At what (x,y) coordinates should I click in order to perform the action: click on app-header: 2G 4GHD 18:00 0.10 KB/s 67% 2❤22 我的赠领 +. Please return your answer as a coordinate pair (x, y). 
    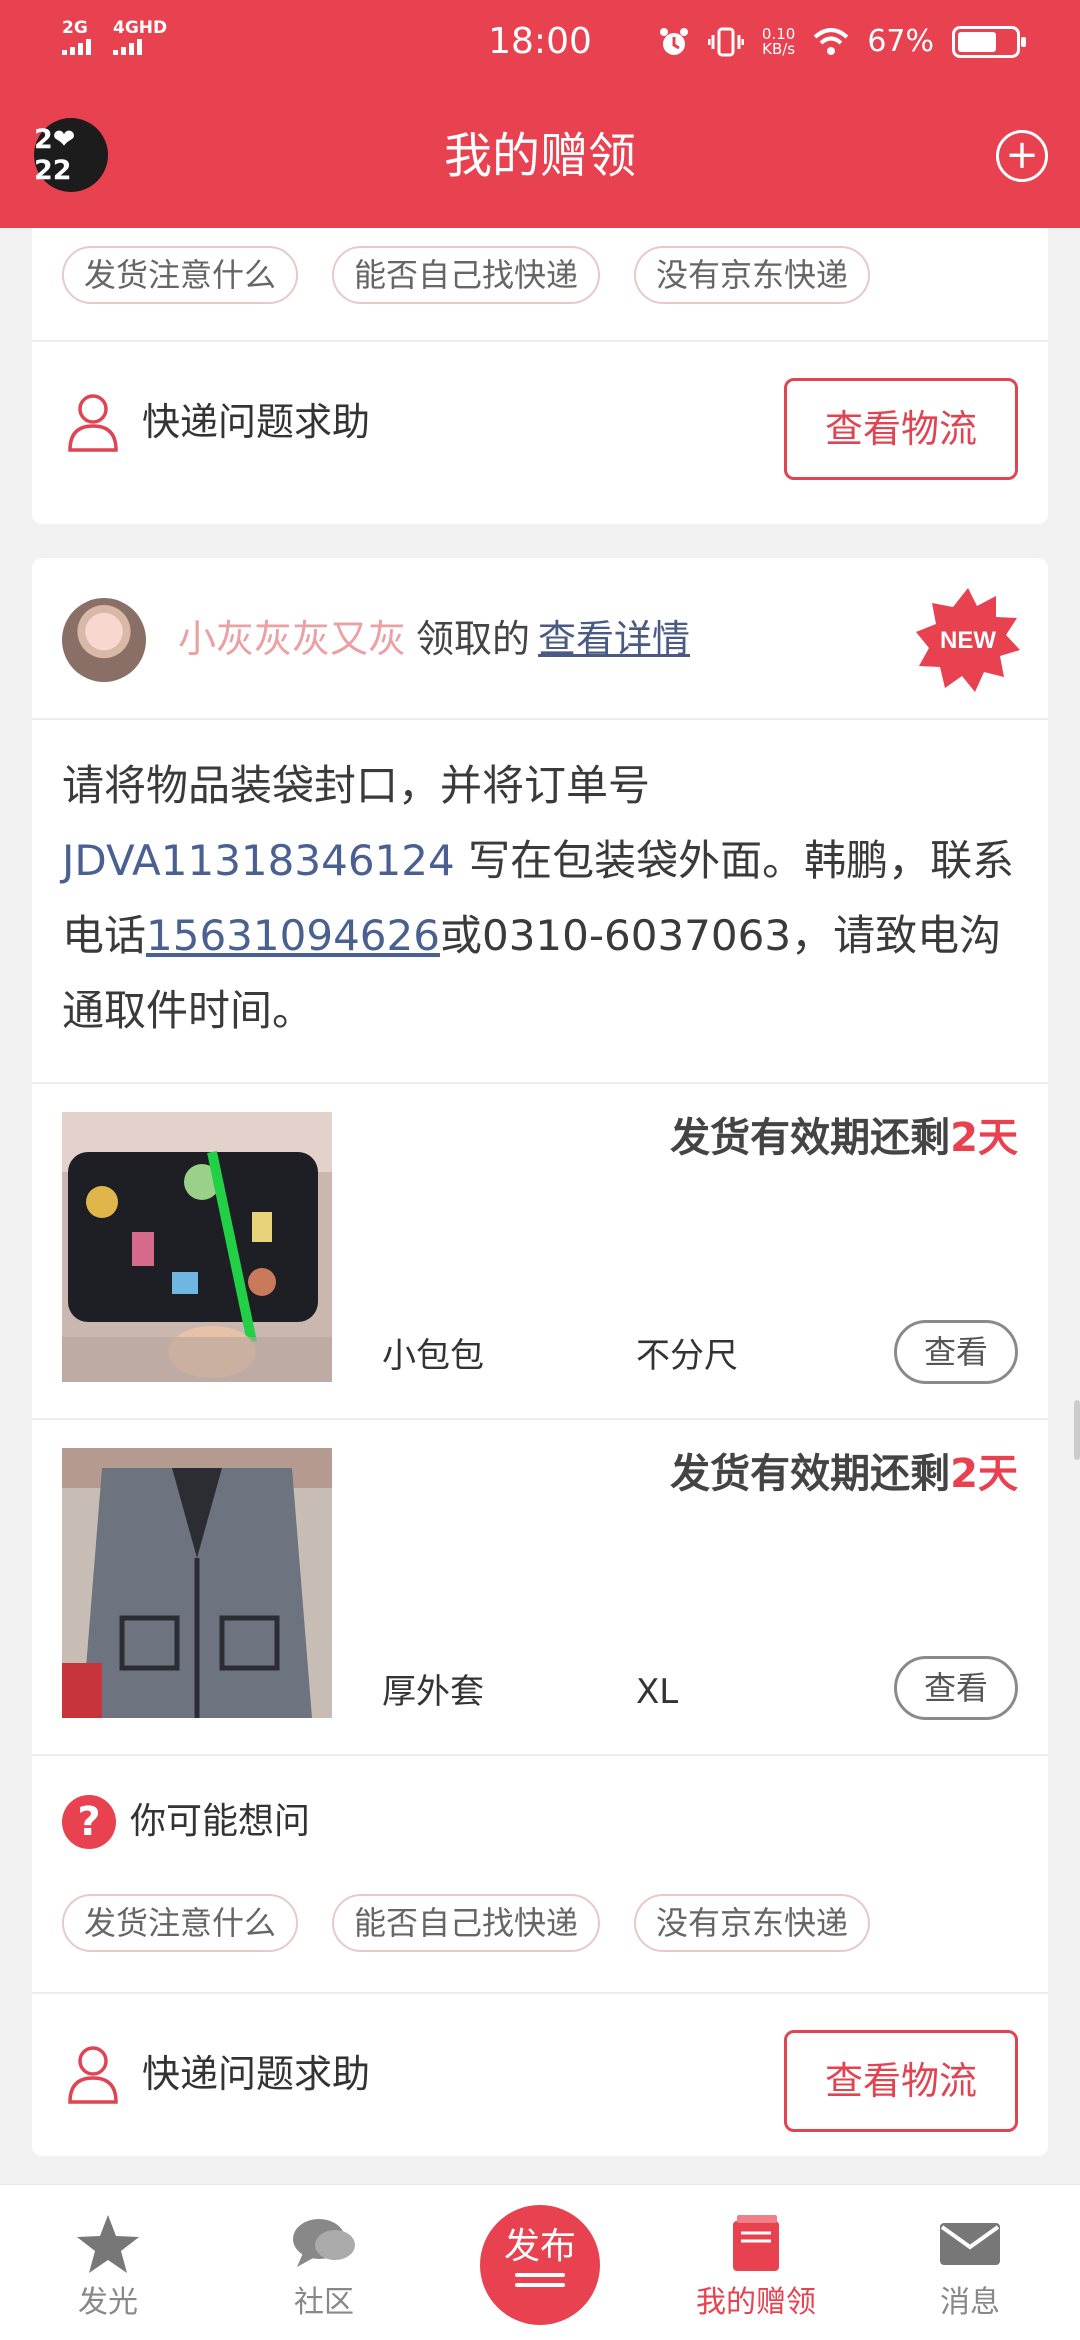
    Looking at the image, I should click on (540, 114).